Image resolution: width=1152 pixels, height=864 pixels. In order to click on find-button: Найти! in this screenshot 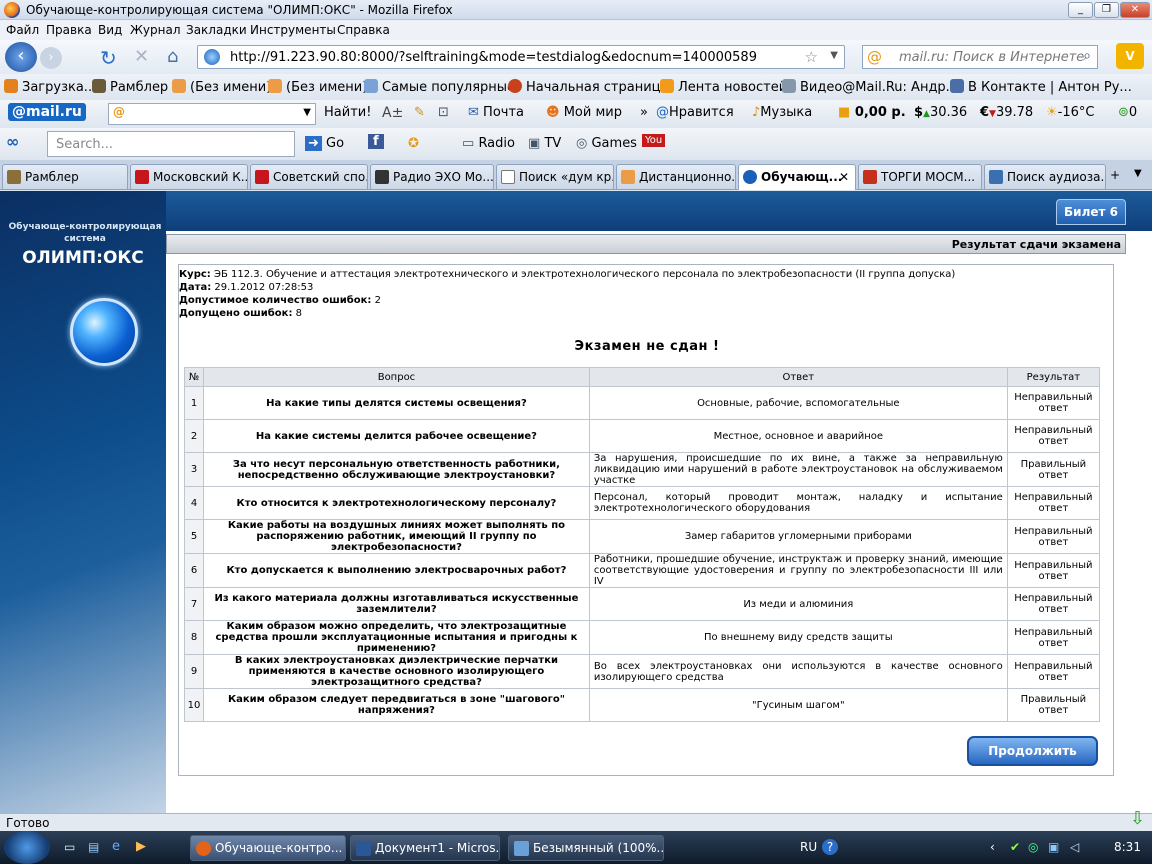, I will do `click(347, 112)`.